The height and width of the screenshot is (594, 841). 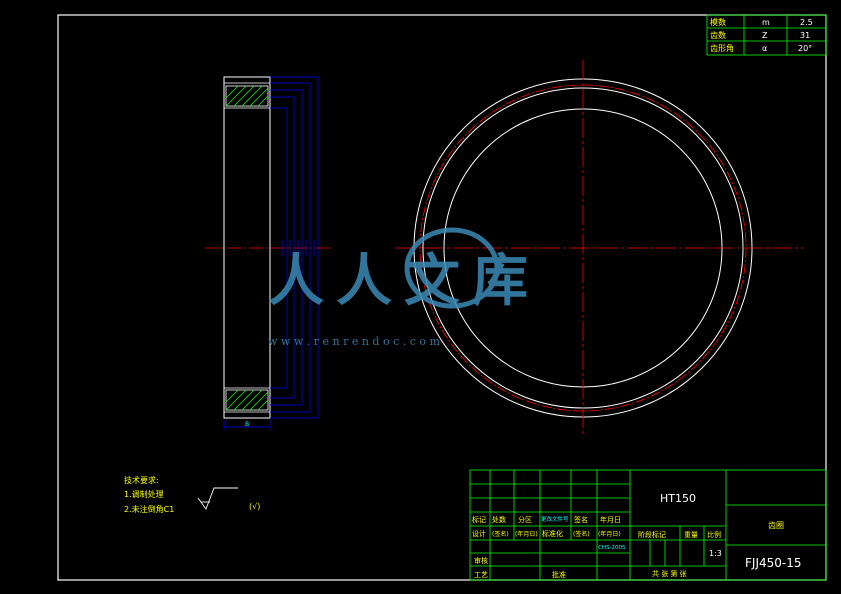 What do you see at coordinates (581, 534) in the screenshot?
I see `tb-std-signature: (签名)` at bounding box center [581, 534].